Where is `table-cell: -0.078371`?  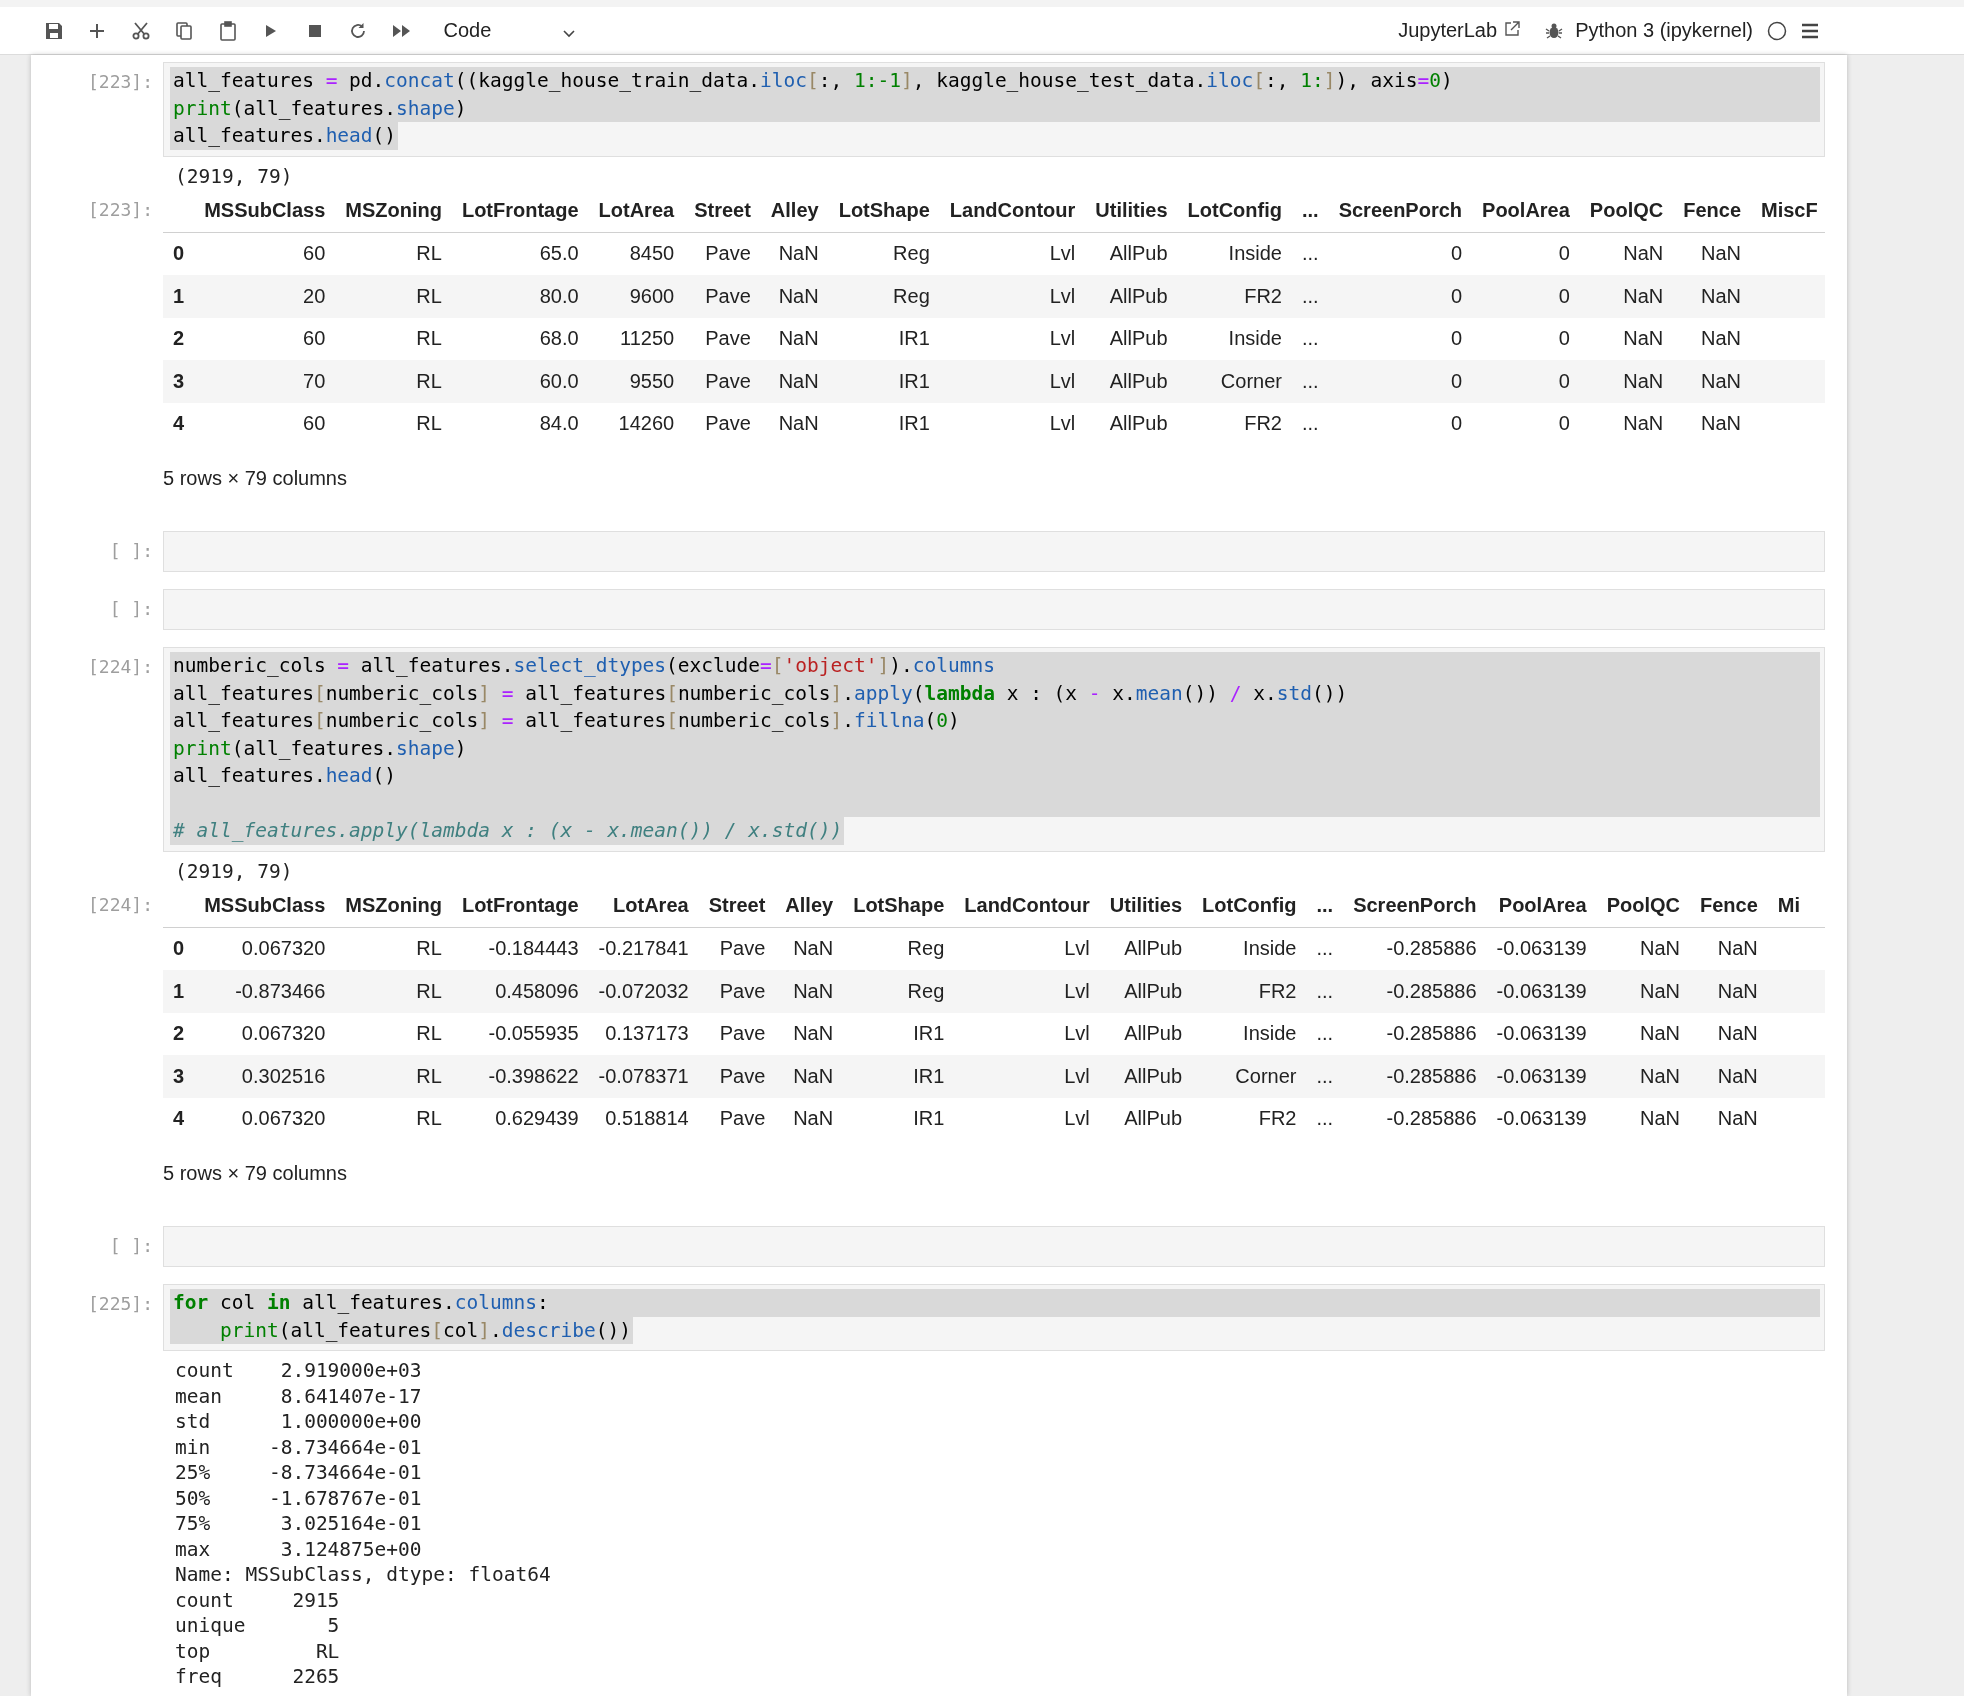 table-cell: -0.078371 is located at coordinates (643, 1076).